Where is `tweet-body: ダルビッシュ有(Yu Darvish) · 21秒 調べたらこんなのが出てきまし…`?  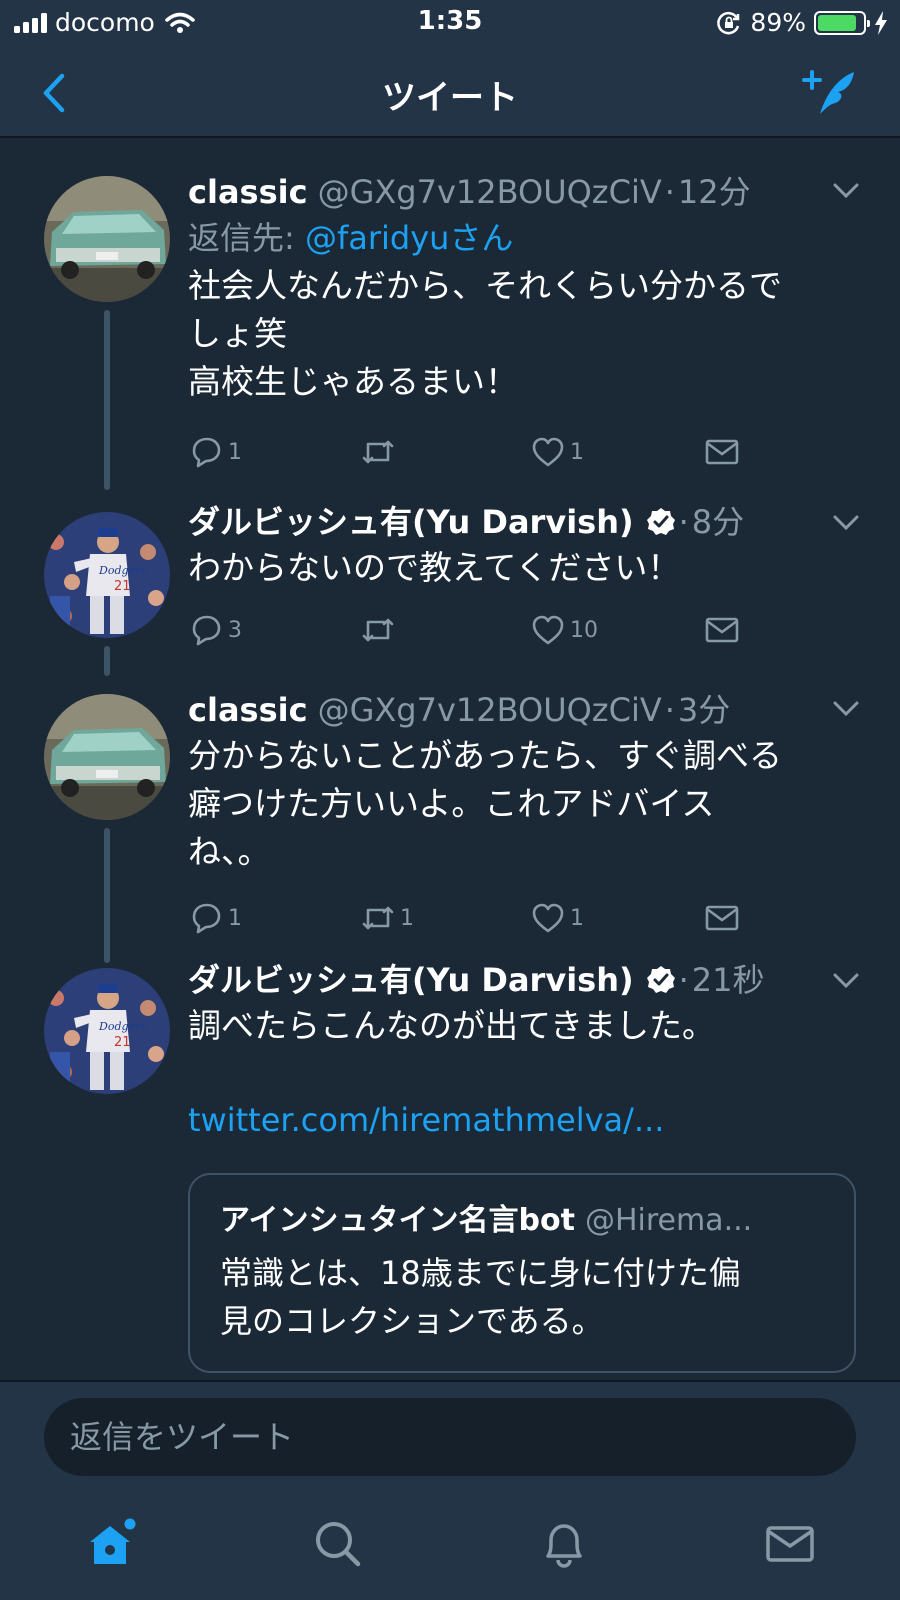 tweet-body: ダルビッシュ有(Yu Darvish) · 21秒 調べたらこんなのが出てきまし… is located at coordinates (523, 1051).